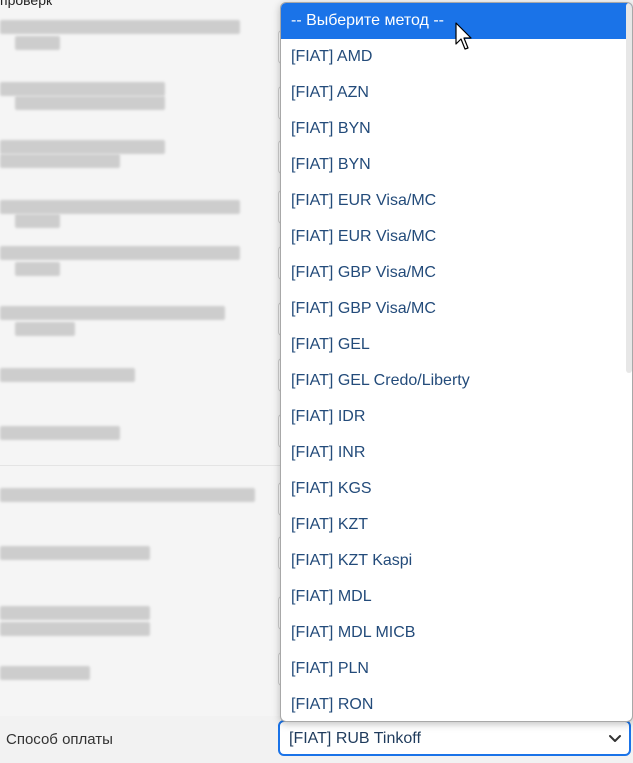 Image resolution: width=633 pixels, height=763 pixels. What do you see at coordinates (456, 704) in the screenshot?
I see `dropdown-option: [FIAT] RON` at bounding box center [456, 704].